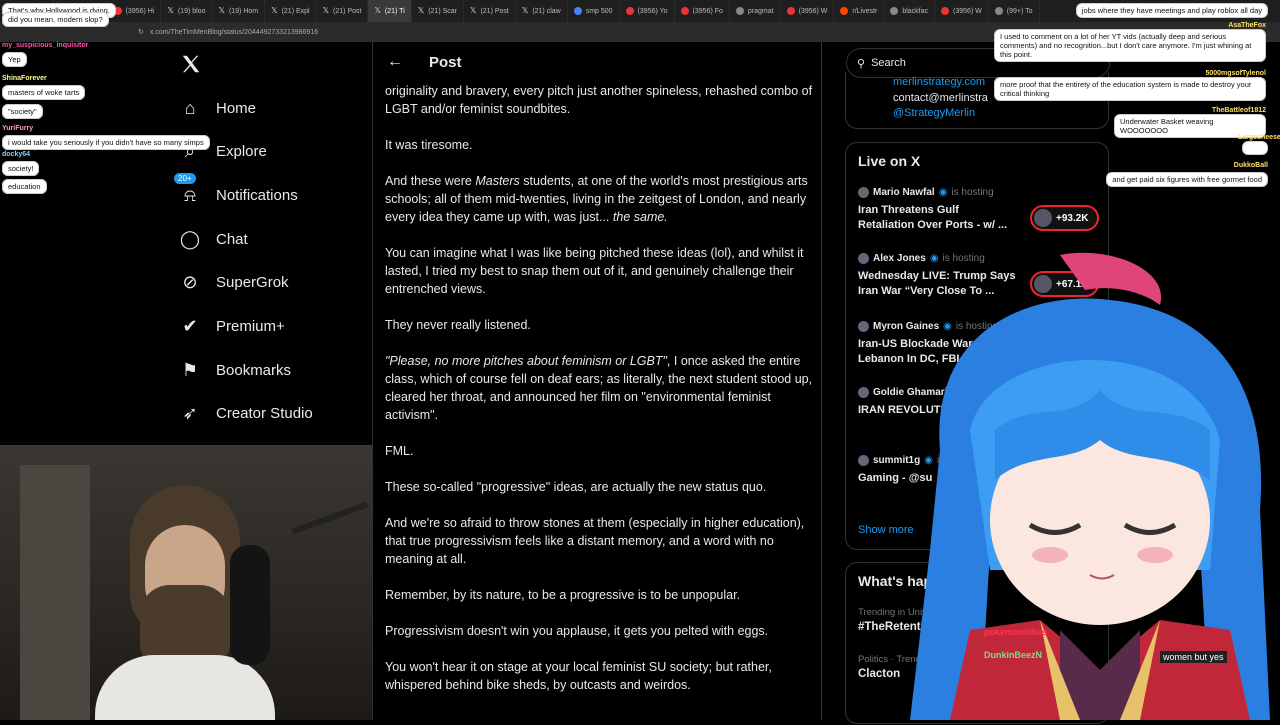 This screenshot has height=725, width=1280. What do you see at coordinates (934, 113) in the screenshot?
I see `contact-handle-link: @StrategyMerlin` at bounding box center [934, 113].